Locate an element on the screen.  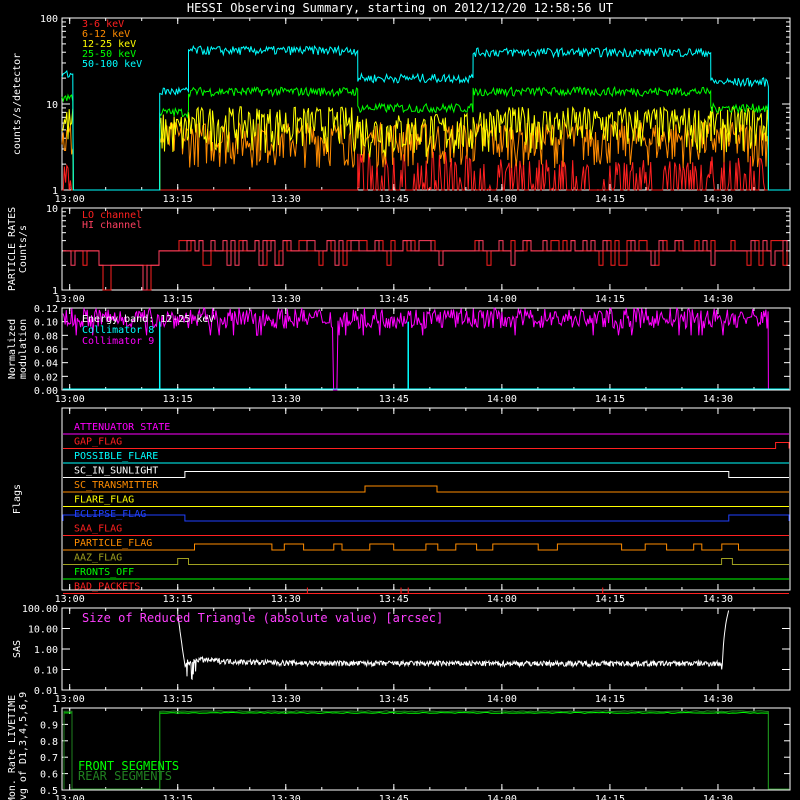
modulation-x-tick-label: 13:15 is located at coordinates (178, 399).